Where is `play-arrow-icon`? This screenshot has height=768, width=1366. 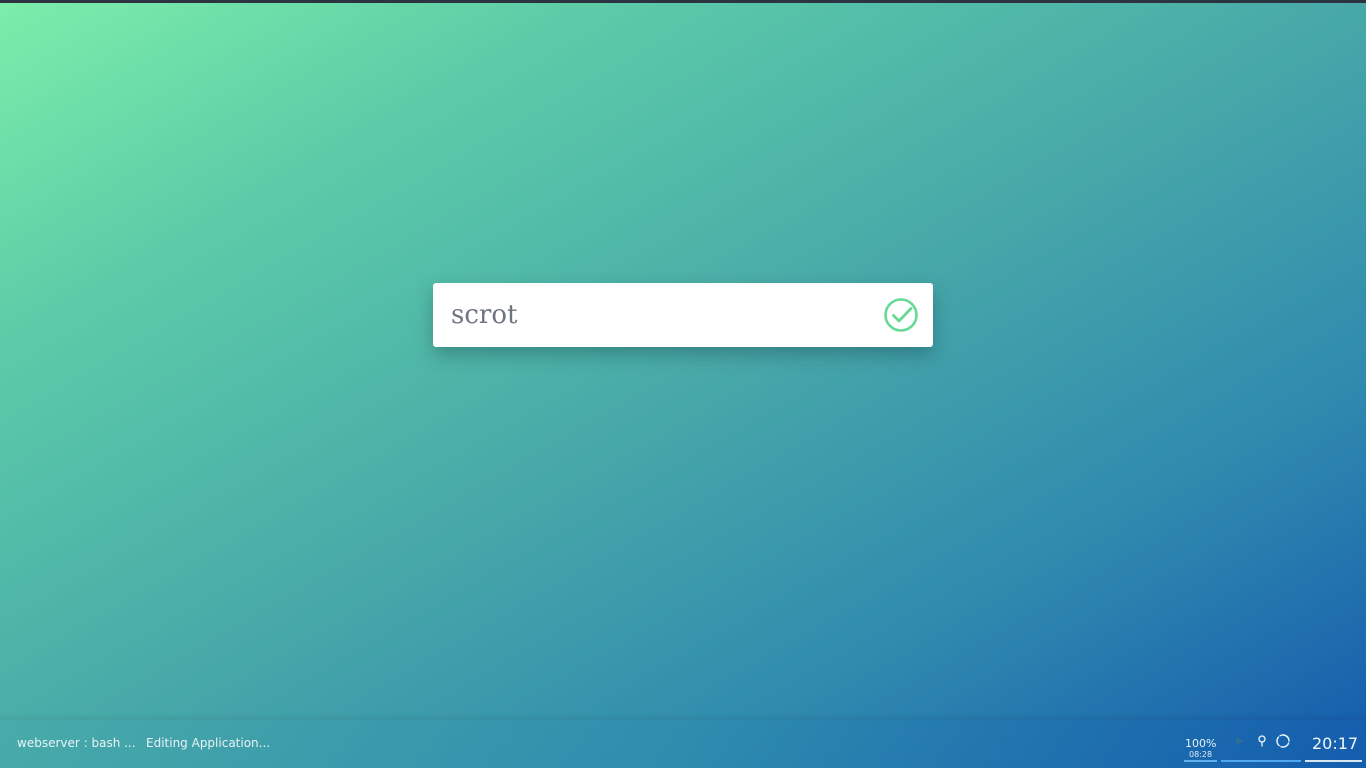
play-arrow-icon is located at coordinates (1240, 741).